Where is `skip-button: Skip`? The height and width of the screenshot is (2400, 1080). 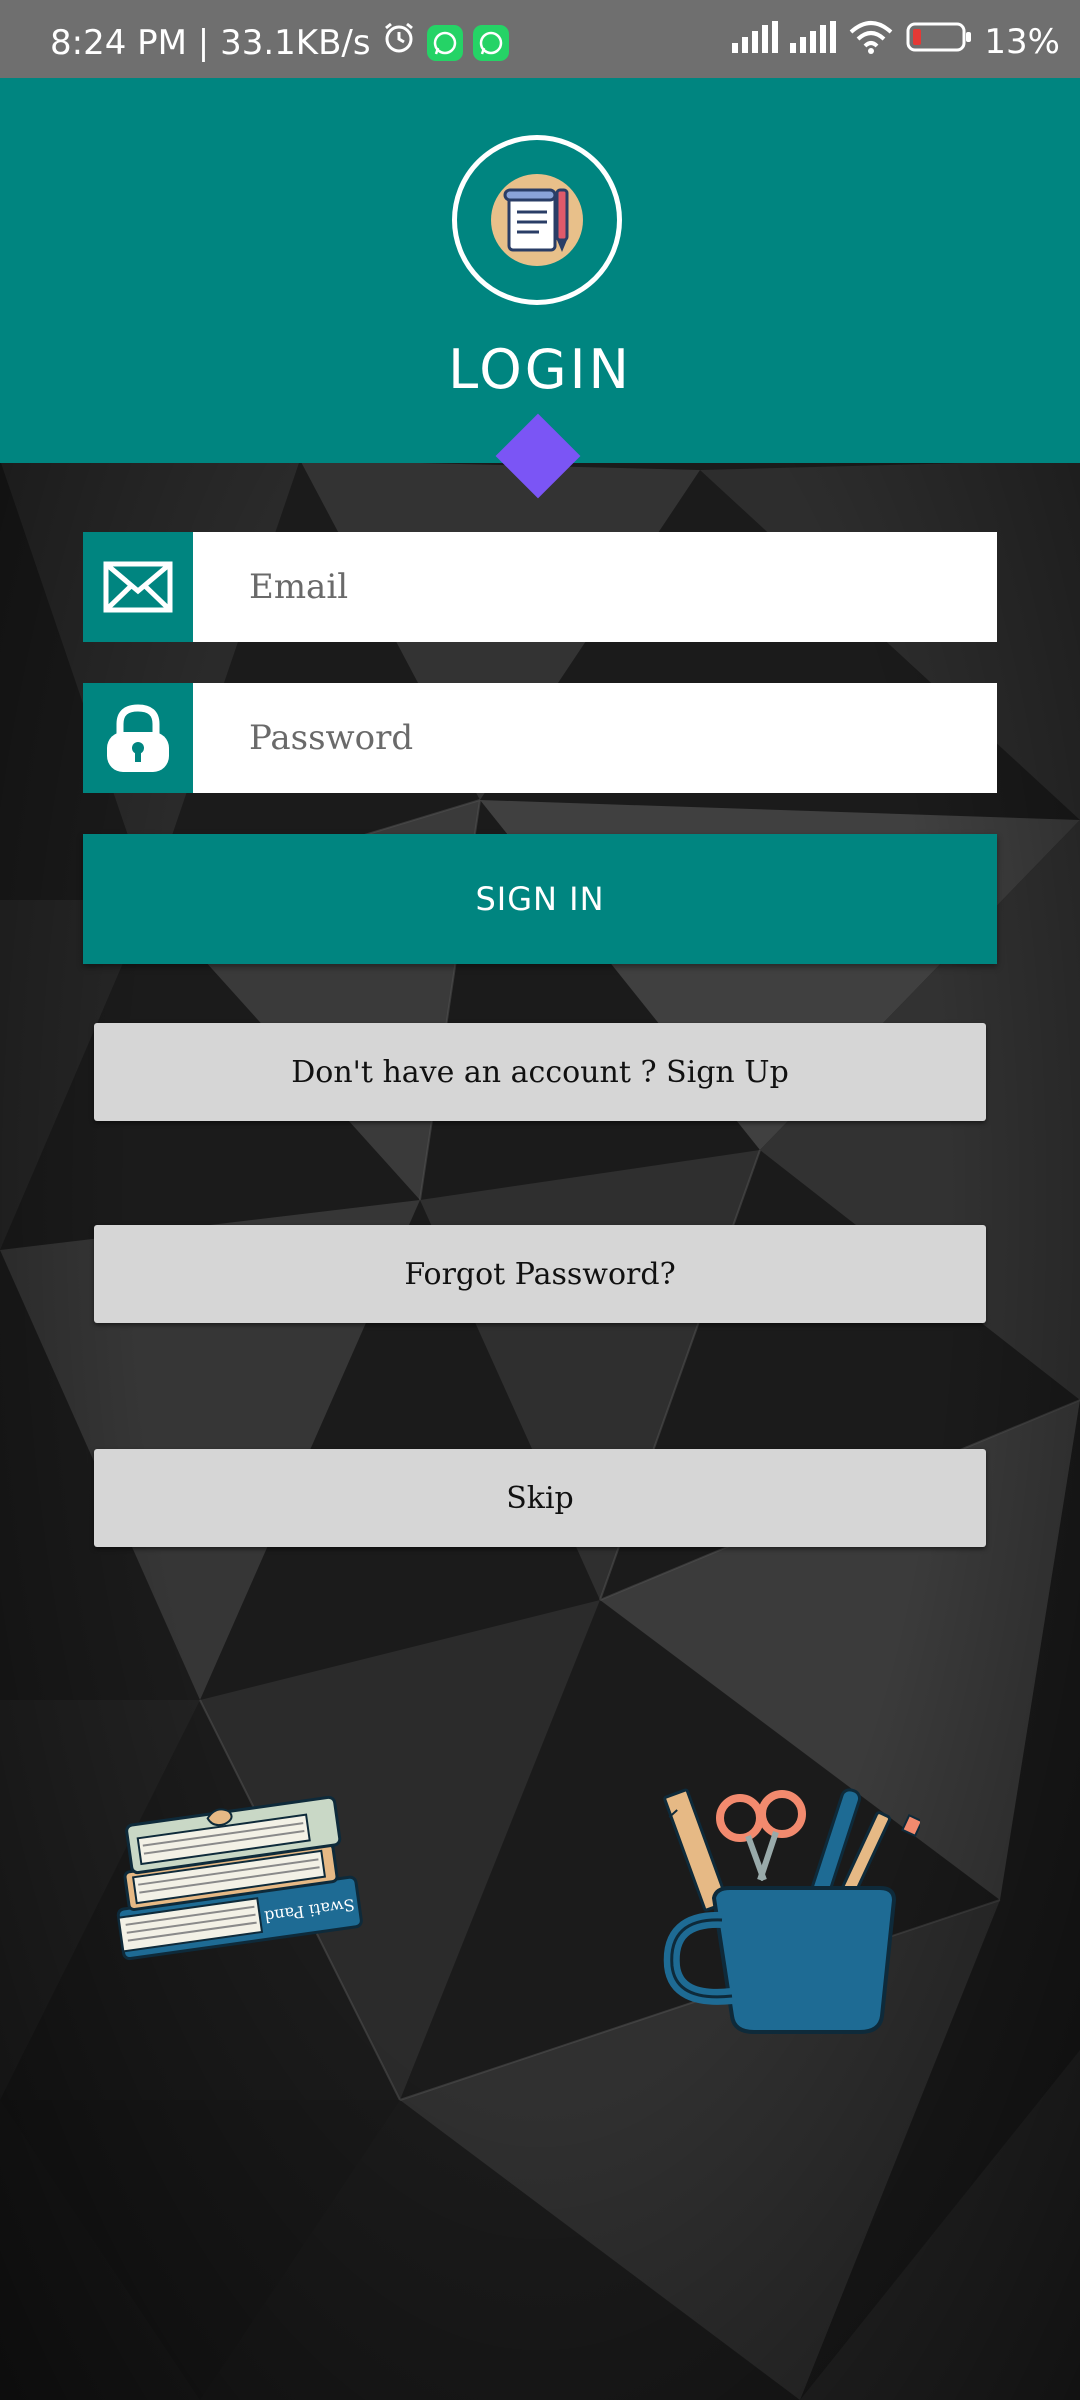 skip-button: Skip is located at coordinates (540, 1498).